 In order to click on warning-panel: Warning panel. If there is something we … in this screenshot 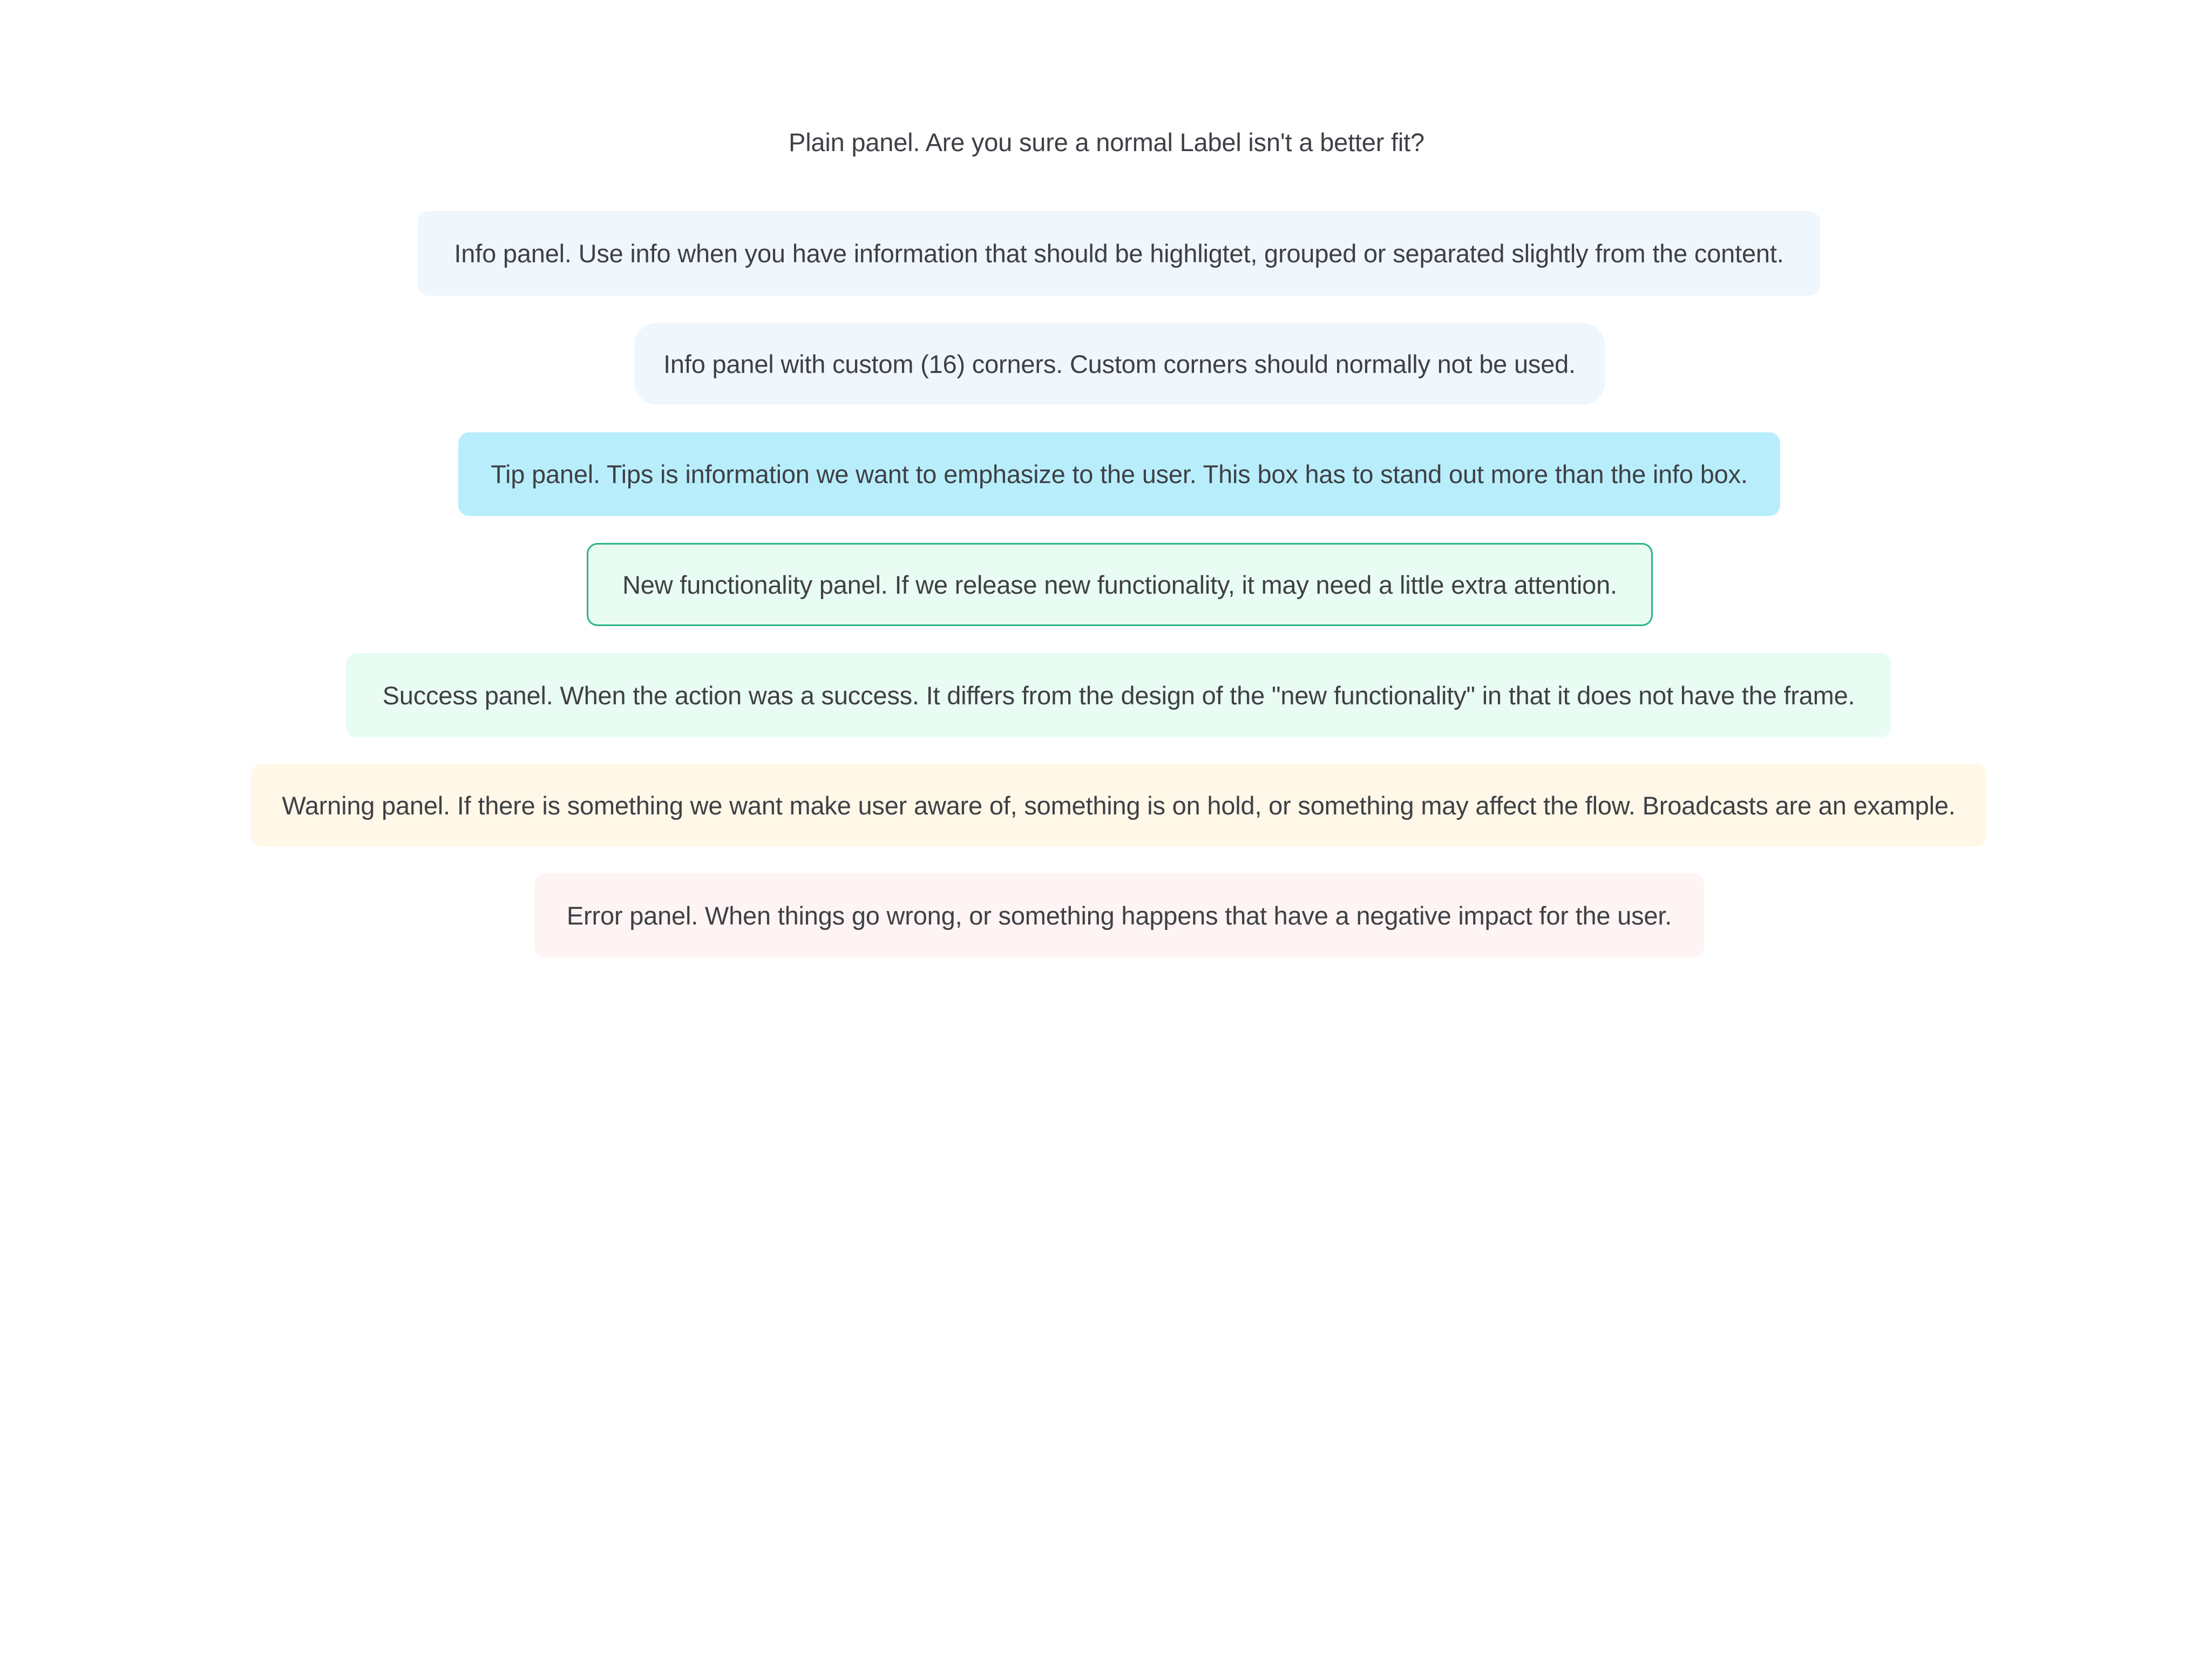, I will do `click(1118, 805)`.